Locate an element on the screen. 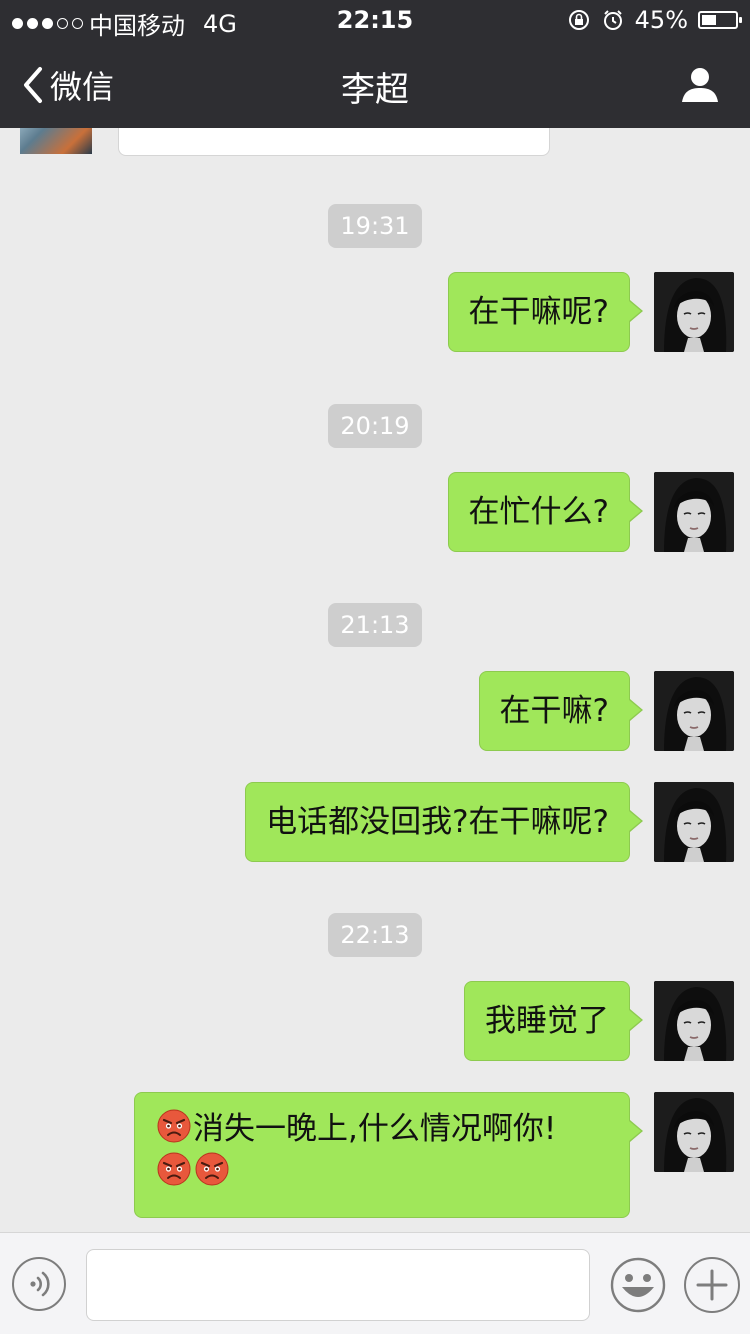 This screenshot has height=1334, width=750. sent-message: 我睡觉了 is located at coordinates (599, 1021).